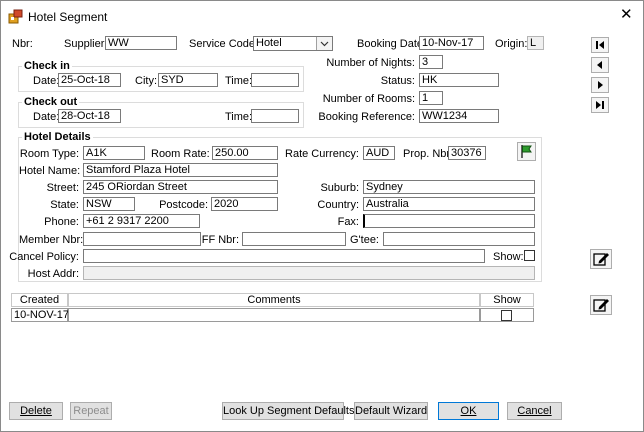 The height and width of the screenshot is (432, 644). Describe the element at coordinates (370, 63) in the screenshot. I see `nights-label: Number of Nights:` at that location.